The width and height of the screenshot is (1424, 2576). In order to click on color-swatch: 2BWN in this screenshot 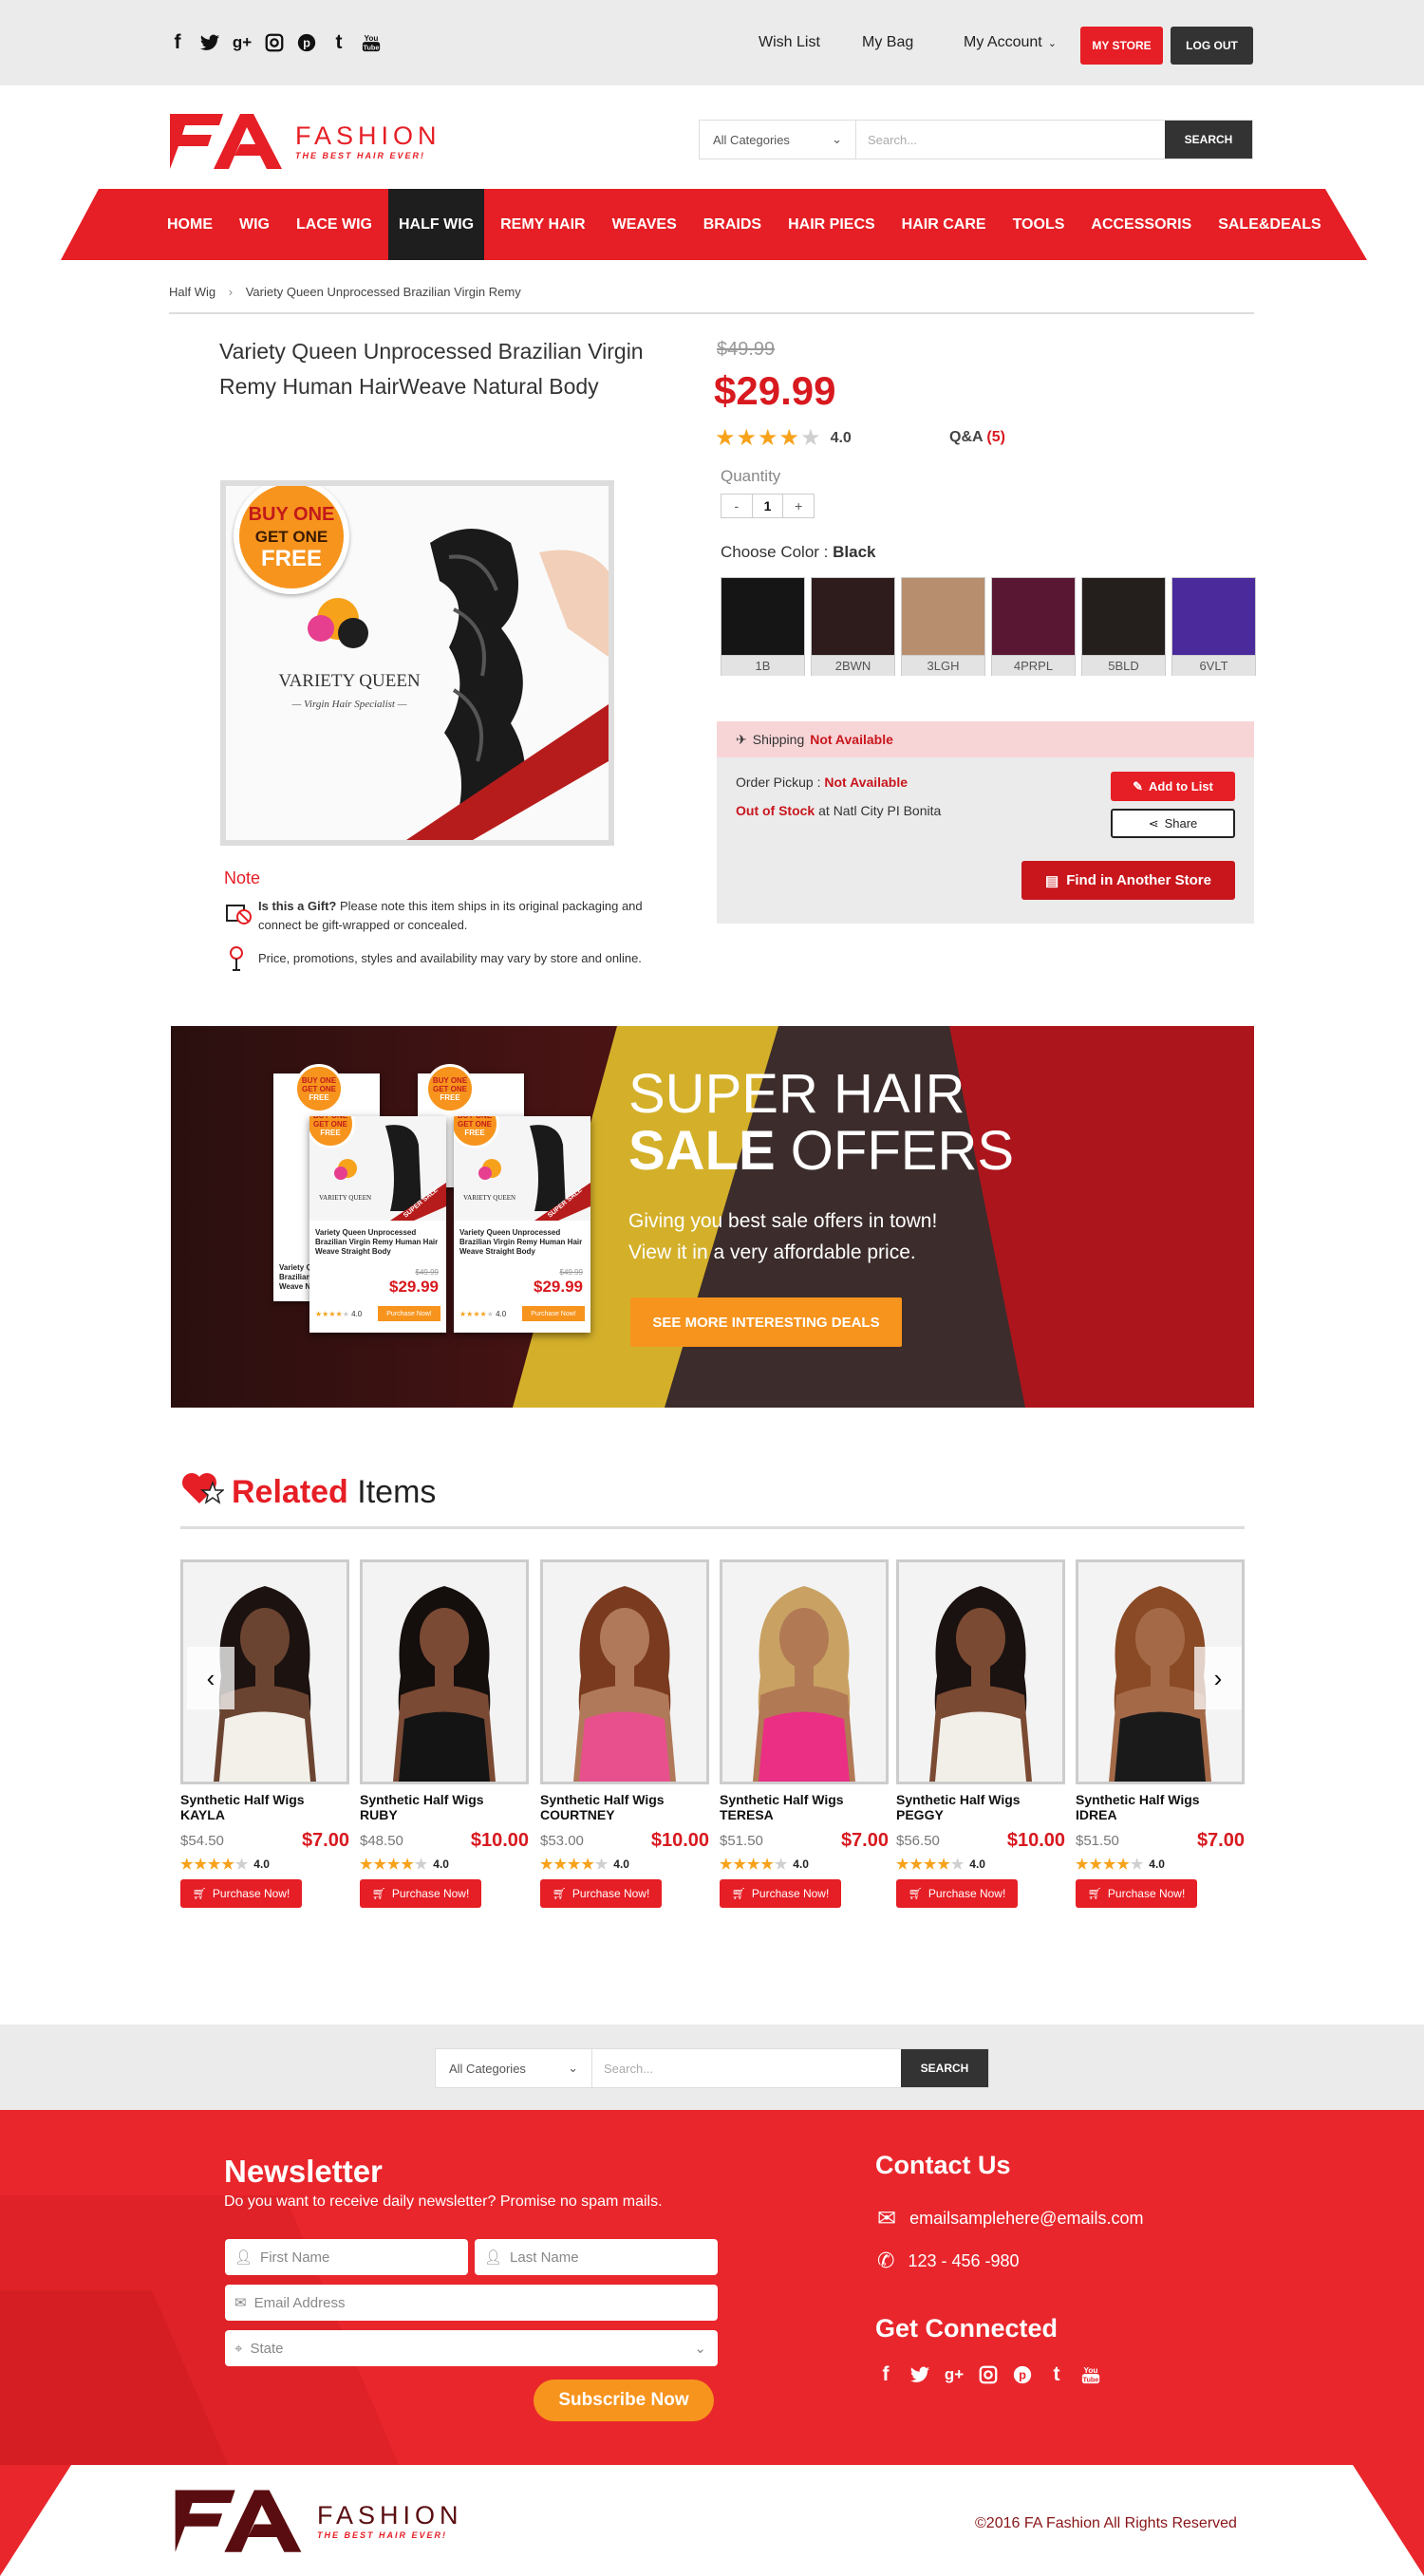, I will do `click(853, 626)`.